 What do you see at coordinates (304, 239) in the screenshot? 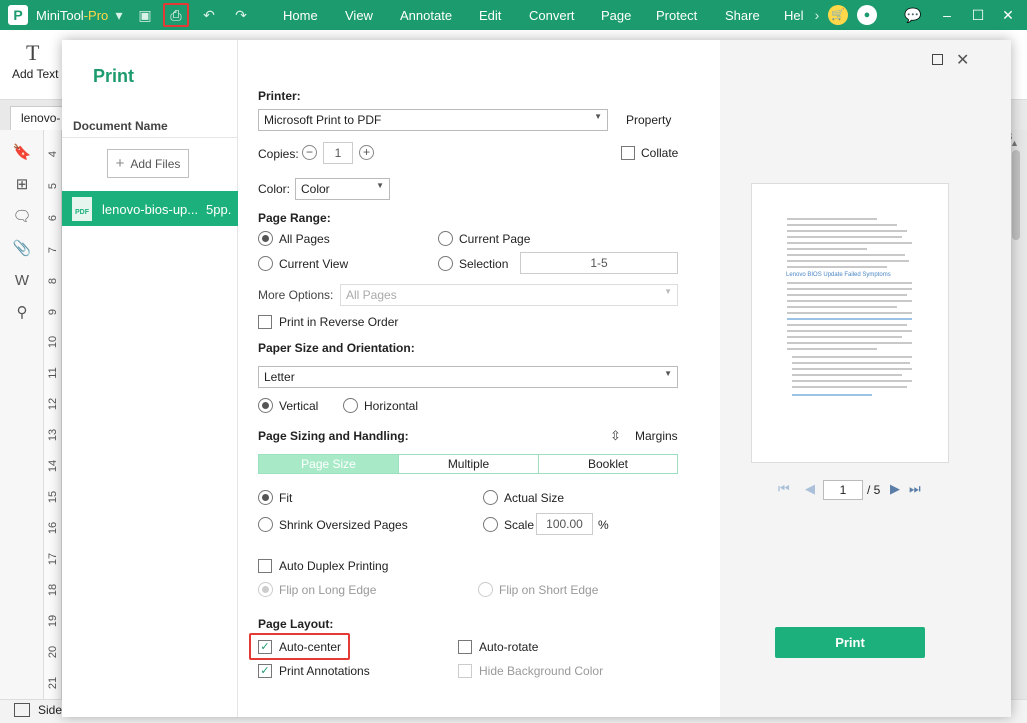
I see `all-pages-label: All Pages` at bounding box center [304, 239].